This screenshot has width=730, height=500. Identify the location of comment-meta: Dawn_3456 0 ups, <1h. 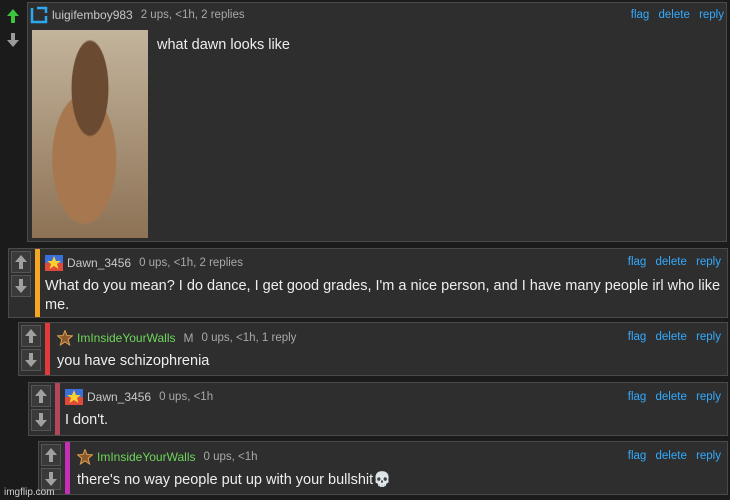
(139, 397).